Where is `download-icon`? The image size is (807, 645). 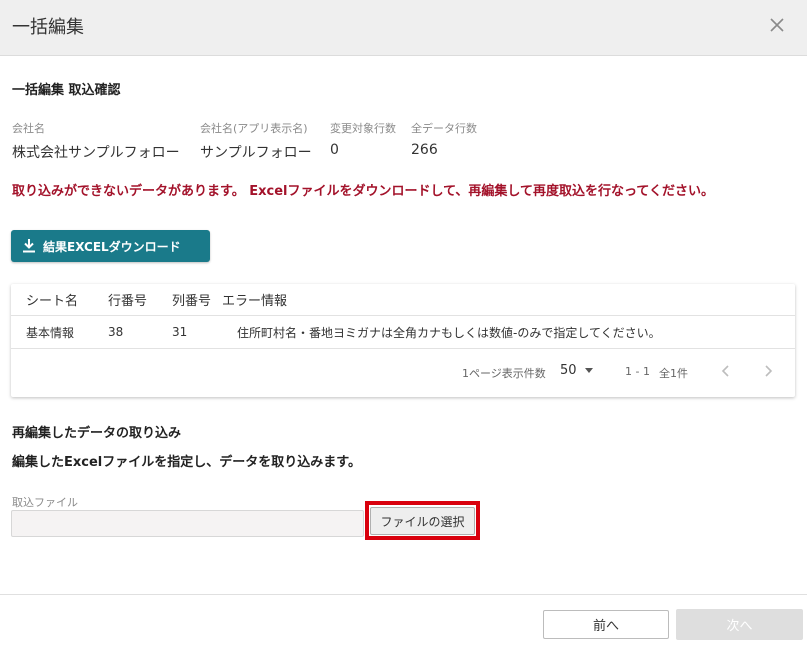 download-icon is located at coordinates (29, 246).